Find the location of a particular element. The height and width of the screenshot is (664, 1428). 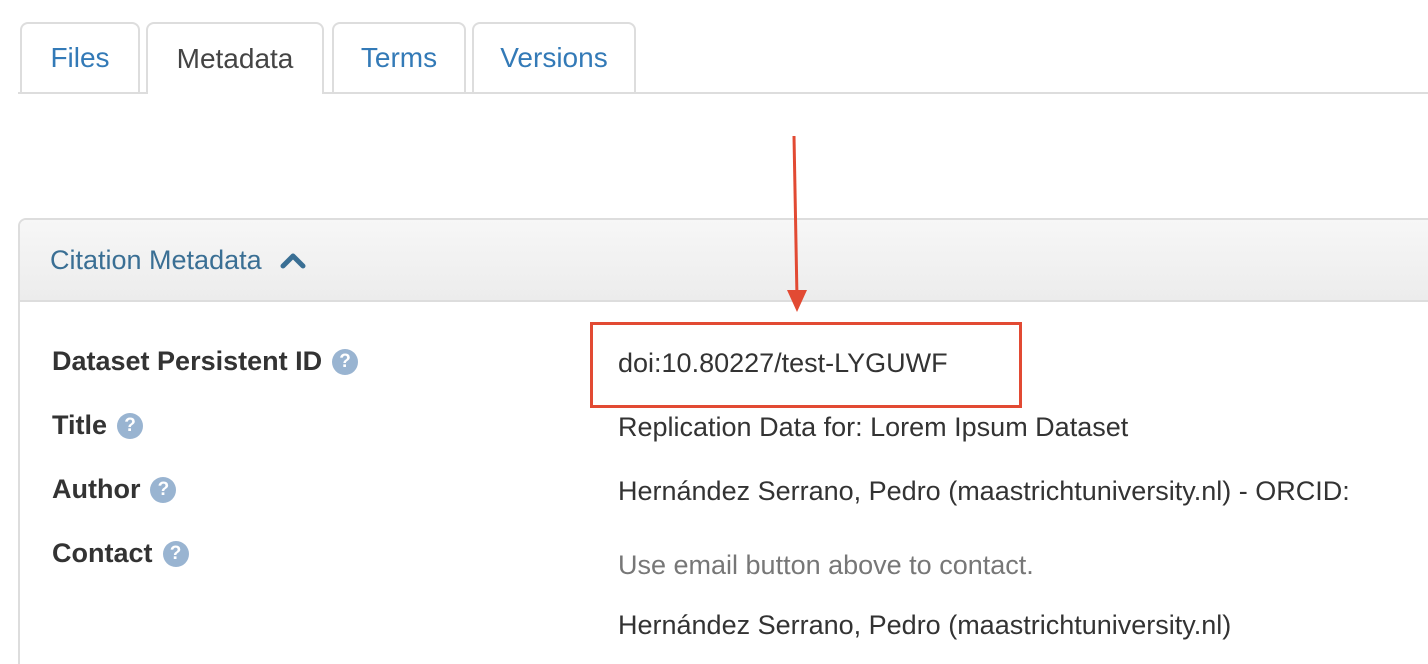

persistent-id-value: doi:10.80227/test-LYGUWF is located at coordinates (783, 363).